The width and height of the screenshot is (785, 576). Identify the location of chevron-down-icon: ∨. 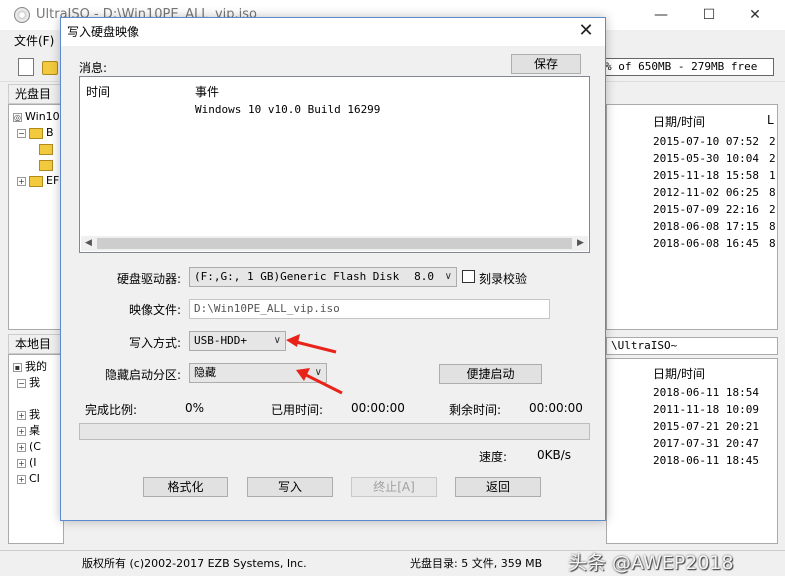
(448, 276).